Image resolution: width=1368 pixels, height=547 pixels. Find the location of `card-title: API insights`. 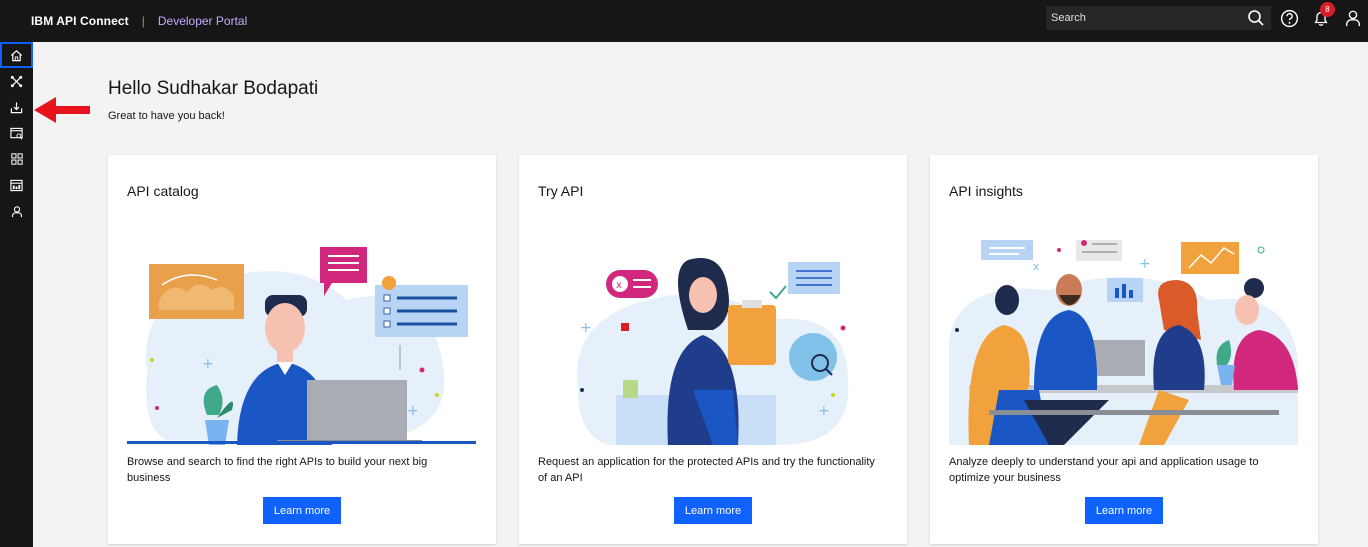

card-title: API insights is located at coordinates (986, 191).